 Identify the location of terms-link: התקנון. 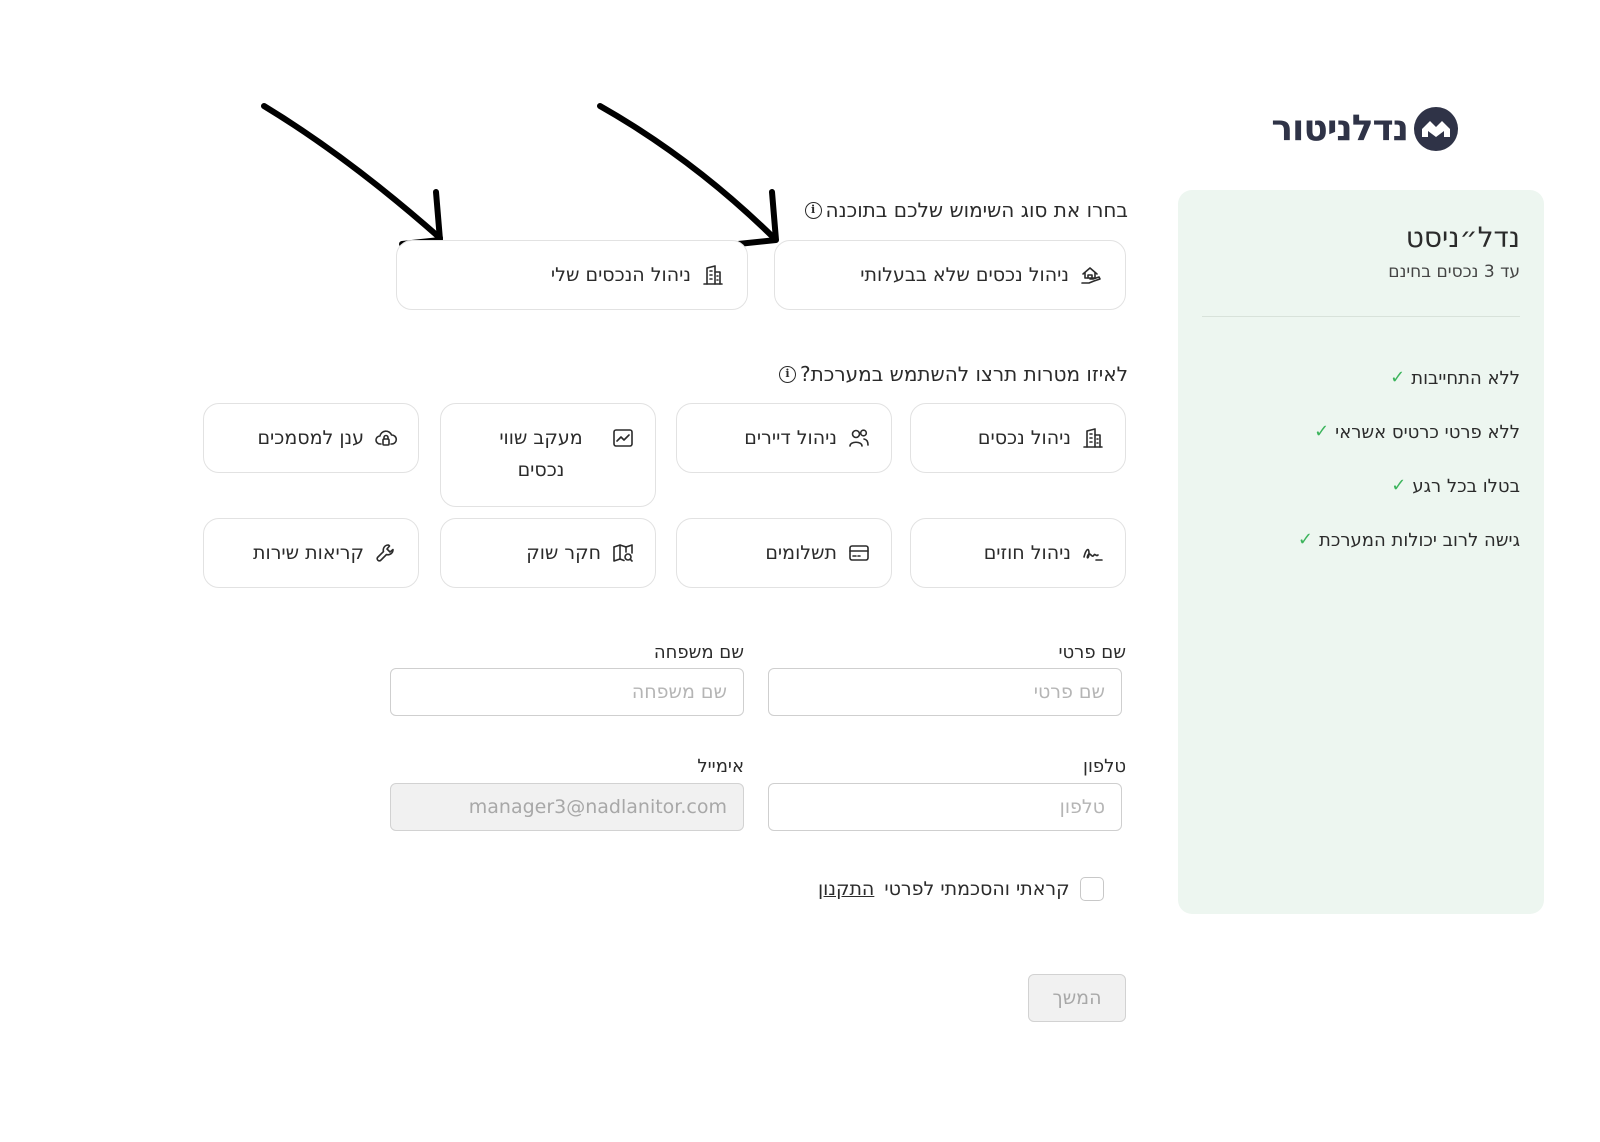
(846, 889).